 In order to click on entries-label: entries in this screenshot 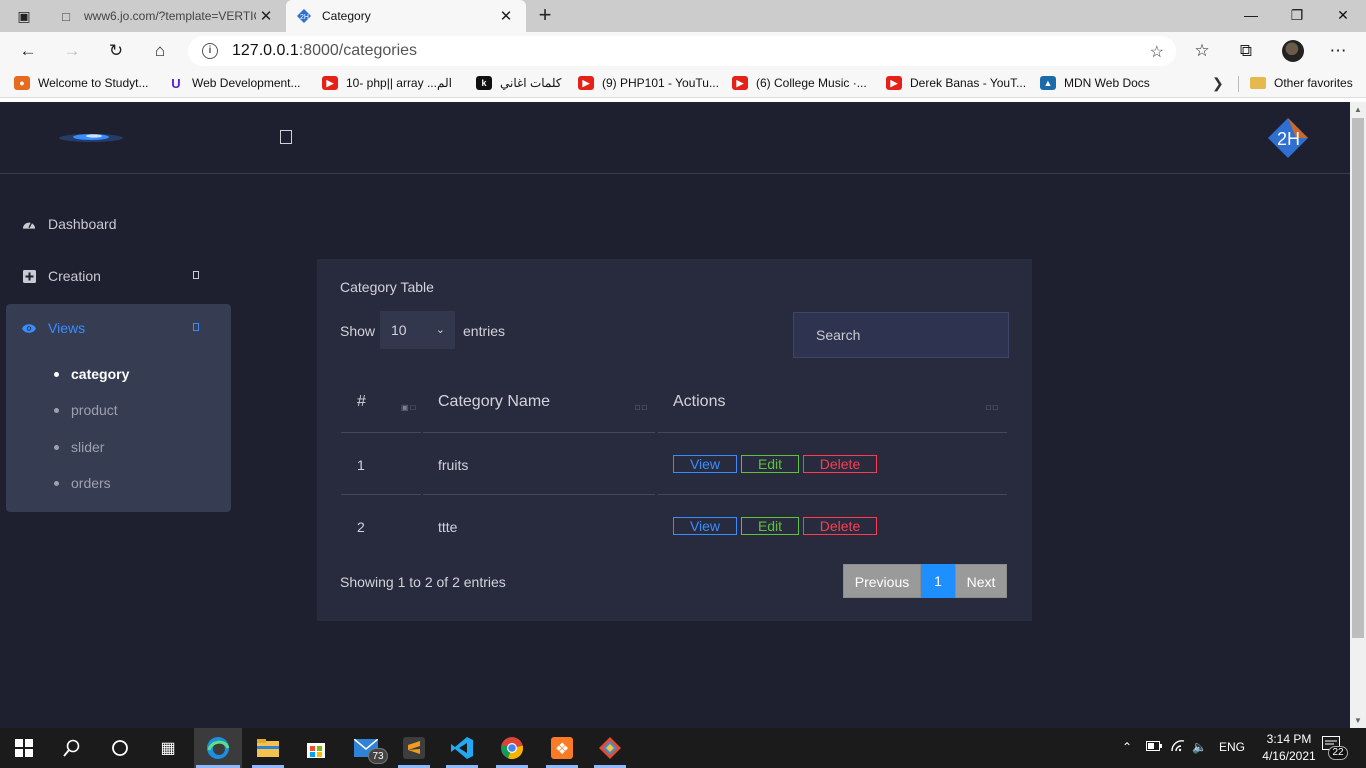, I will do `click(484, 331)`.